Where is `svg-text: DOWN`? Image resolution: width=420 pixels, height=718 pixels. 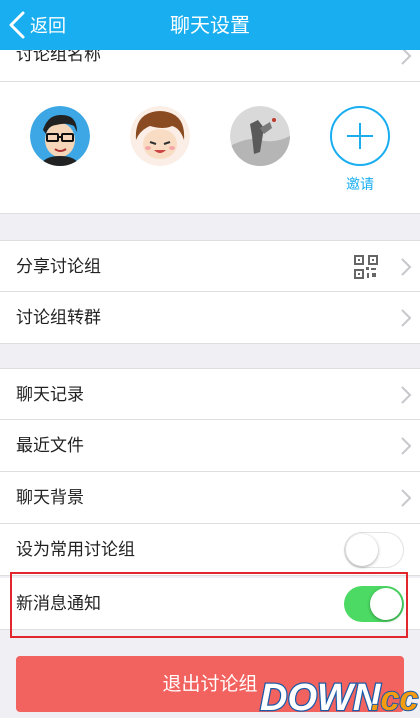 svg-text: DOWN is located at coordinates (321, 697).